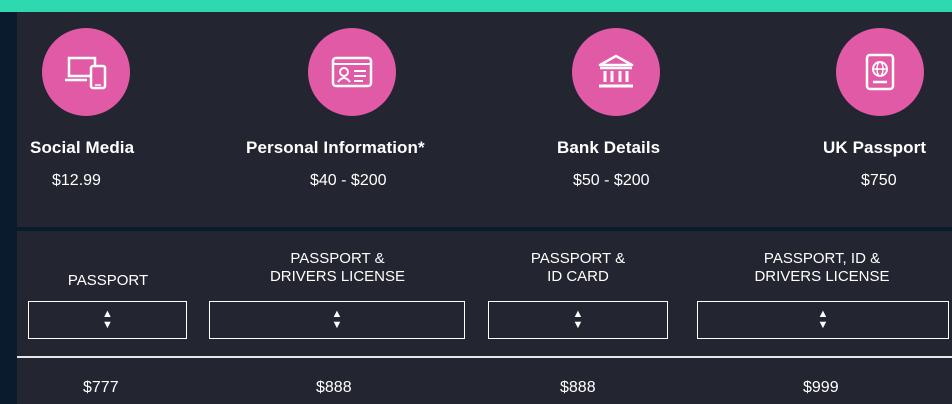  I want to click on package-select-passport: ▲ ▼, so click(107, 320).